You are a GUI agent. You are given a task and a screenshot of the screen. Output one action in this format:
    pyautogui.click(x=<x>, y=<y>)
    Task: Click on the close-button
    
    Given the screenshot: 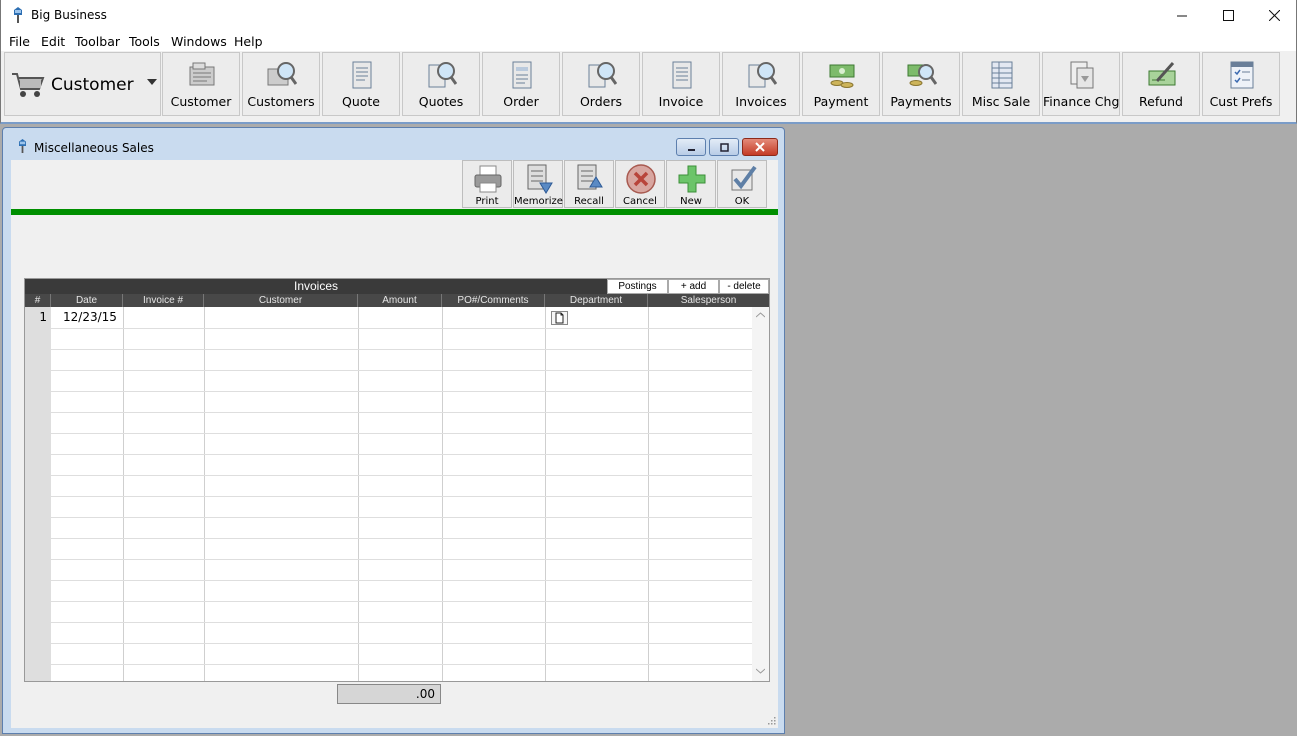 What is the action you would take?
    pyautogui.click(x=1274, y=15)
    